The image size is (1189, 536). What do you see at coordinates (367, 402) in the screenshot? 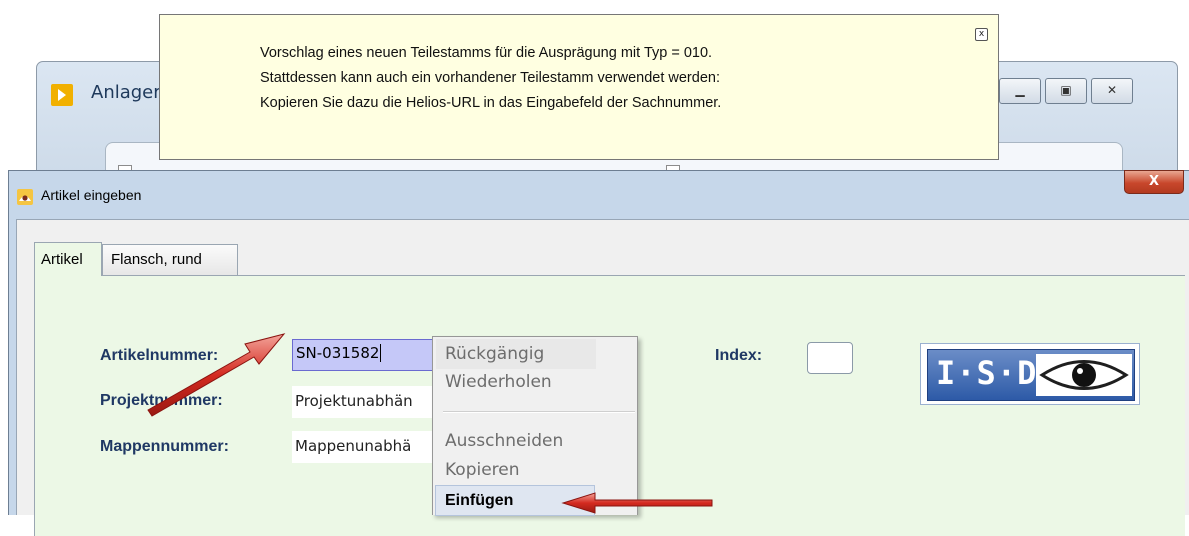
I see `projektnummer-input: Projektunabhän` at bounding box center [367, 402].